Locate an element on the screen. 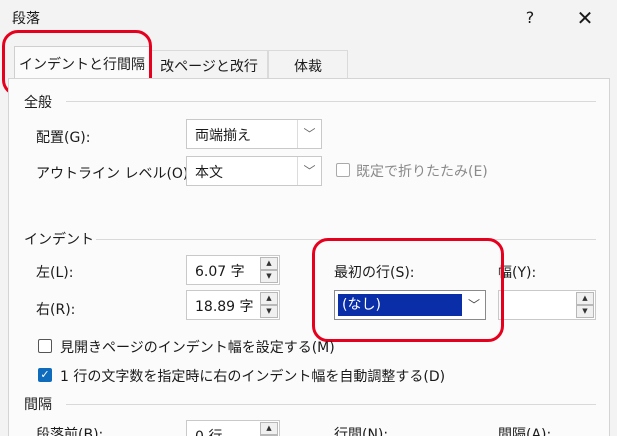 This screenshot has height=436, width=617. auto-adjust-label: 1 行の文字数を指定時に右のインデント幅を自動調整する(D) is located at coordinates (253, 377).